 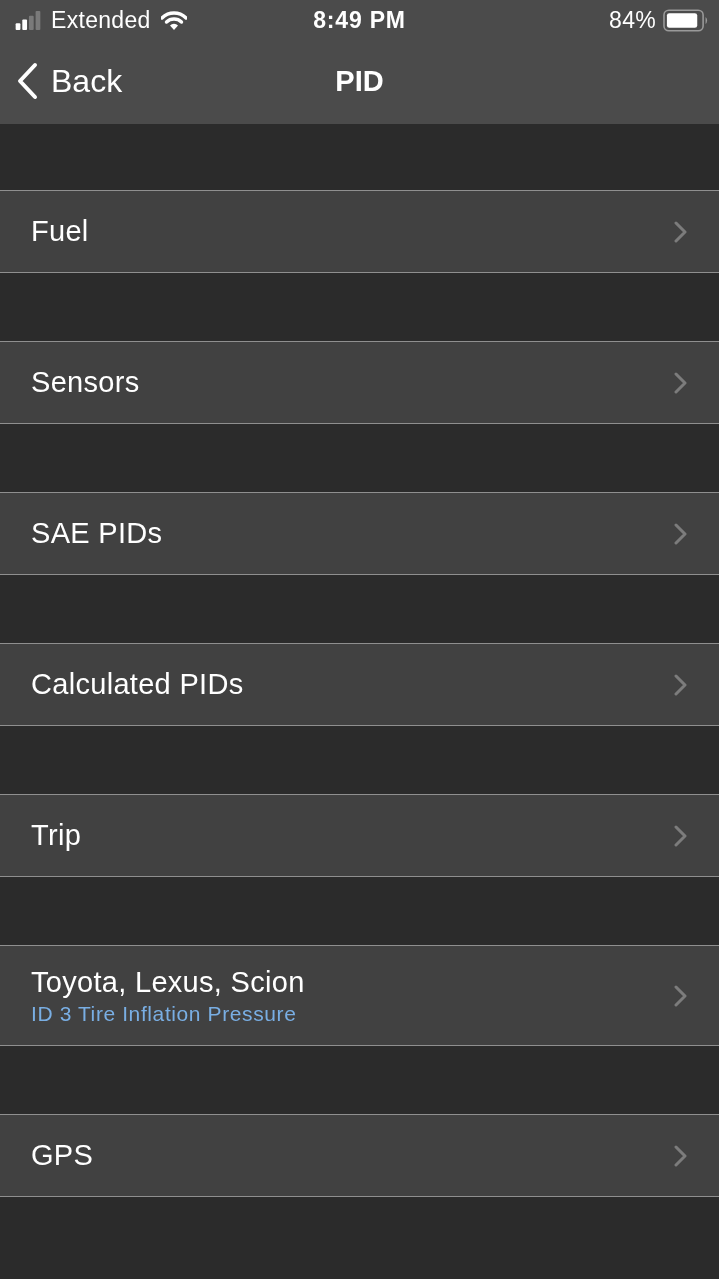 What do you see at coordinates (359, 835) in the screenshot?
I see `menu-row: Trip` at bounding box center [359, 835].